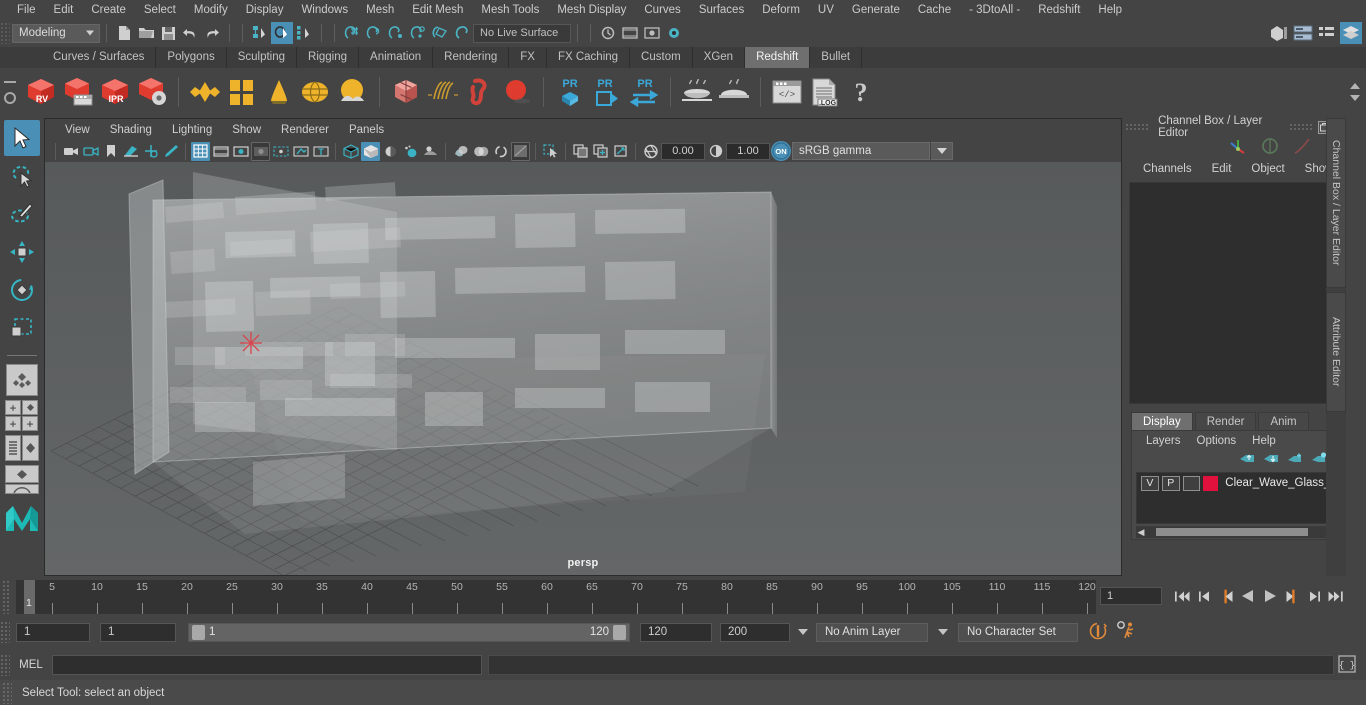 The image size is (1366, 705). What do you see at coordinates (13, 448) in the screenshot?
I see `layout-outliner-persp-button` at bounding box center [13, 448].